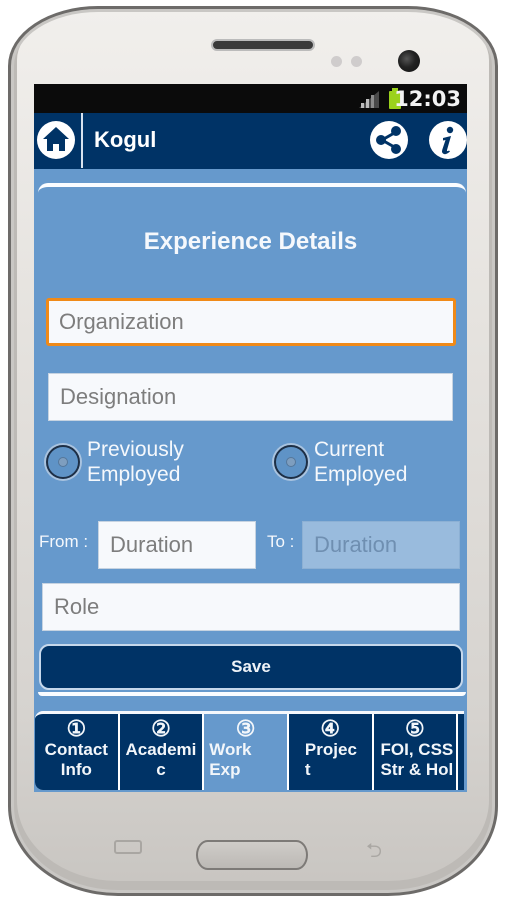 The height and width of the screenshot is (900, 506). I want to click on tab-label: Projec t, so click(330, 759).